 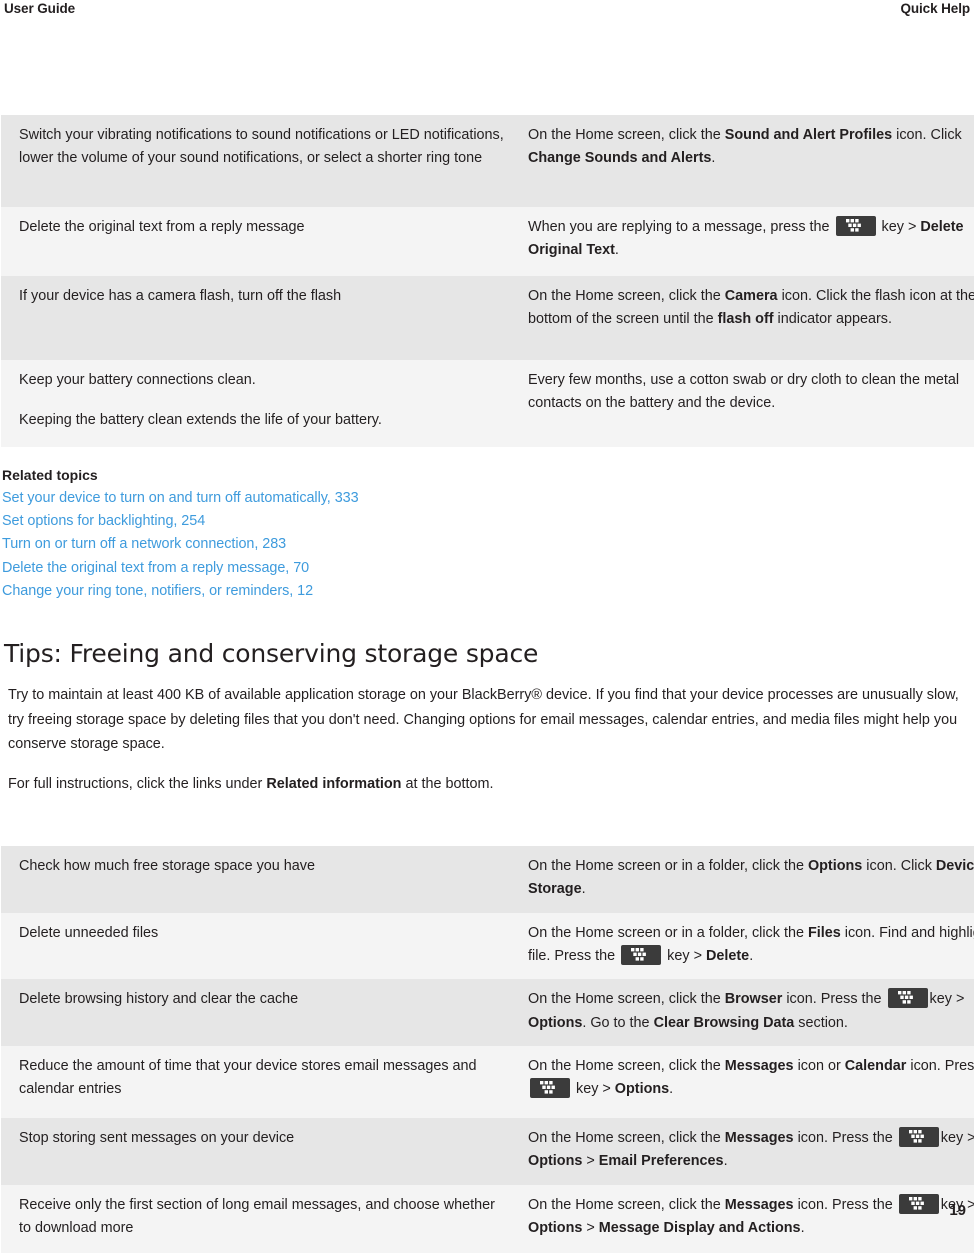 What do you see at coordinates (618, 1022) in the screenshot?
I see `steps-part: . Go to the` at bounding box center [618, 1022].